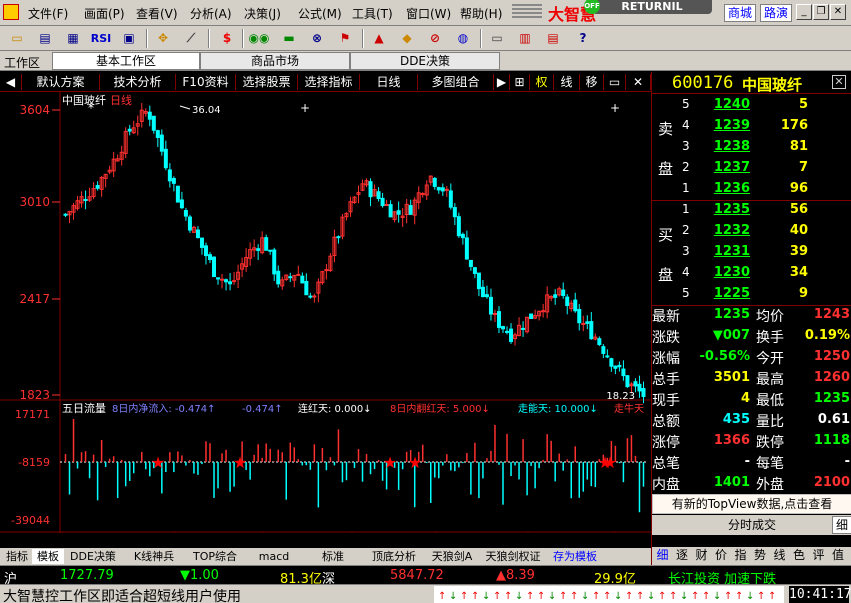  Describe the element at coordinates (567, 82) in the screenshot. I see `line-button: 线` at that location.